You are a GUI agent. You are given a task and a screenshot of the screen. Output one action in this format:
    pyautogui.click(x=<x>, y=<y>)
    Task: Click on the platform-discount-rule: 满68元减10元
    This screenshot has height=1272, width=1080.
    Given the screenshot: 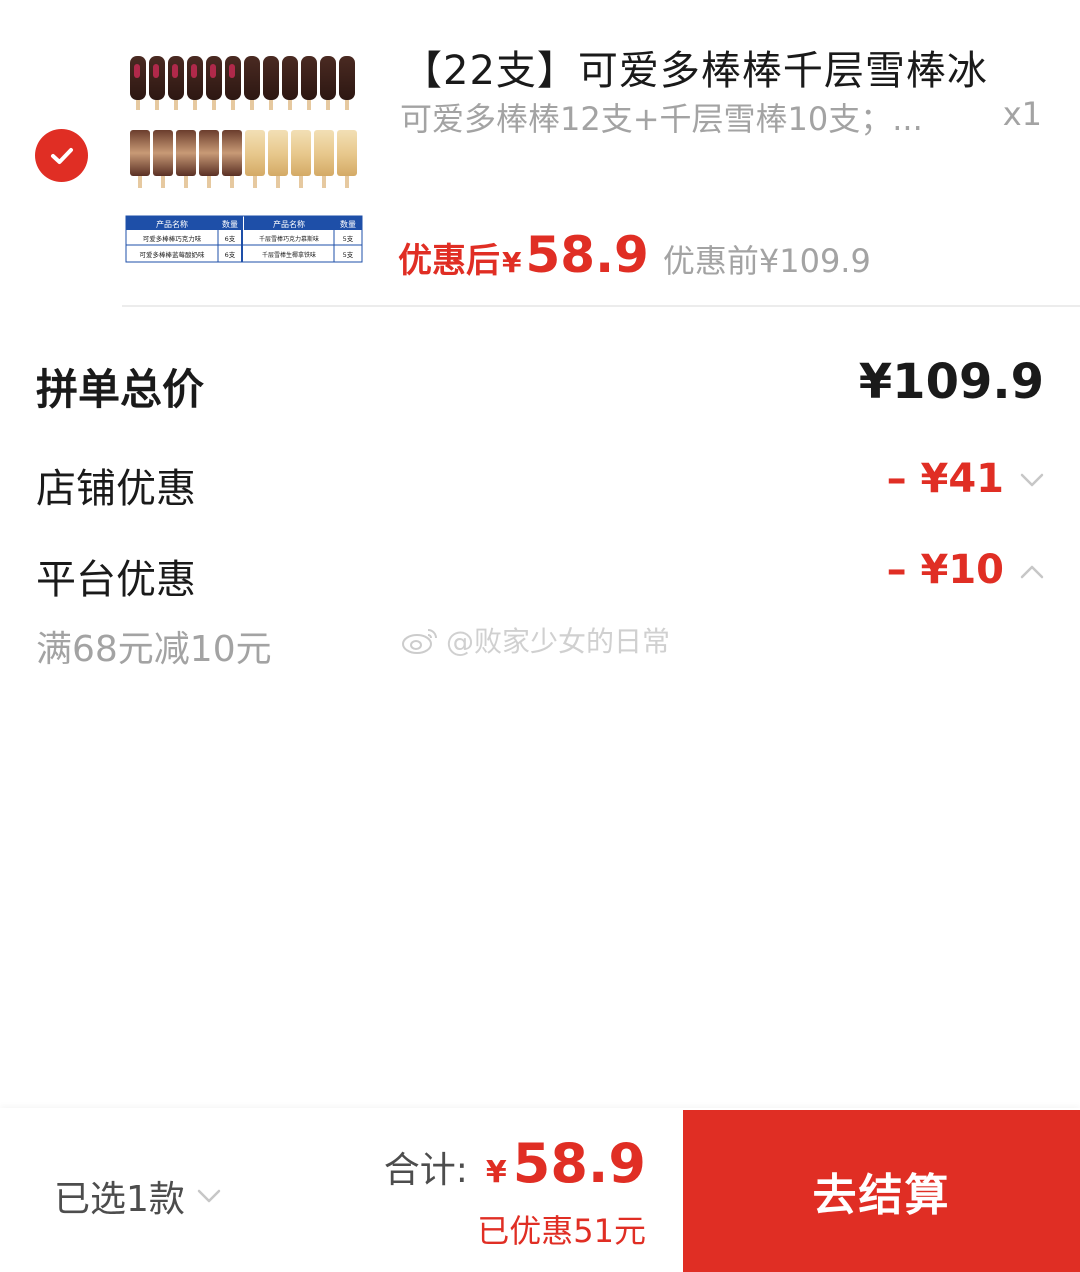 What is the action you would take?
    pyautogui.click(x=154, y=649)
    